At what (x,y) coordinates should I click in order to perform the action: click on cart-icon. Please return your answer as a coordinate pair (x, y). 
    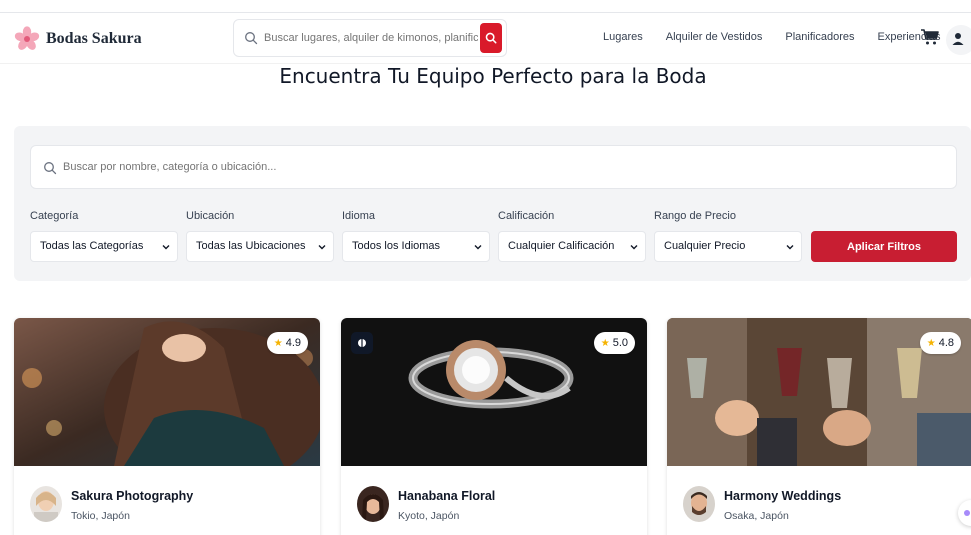
    Looking at the image, I should click on (930, 37).